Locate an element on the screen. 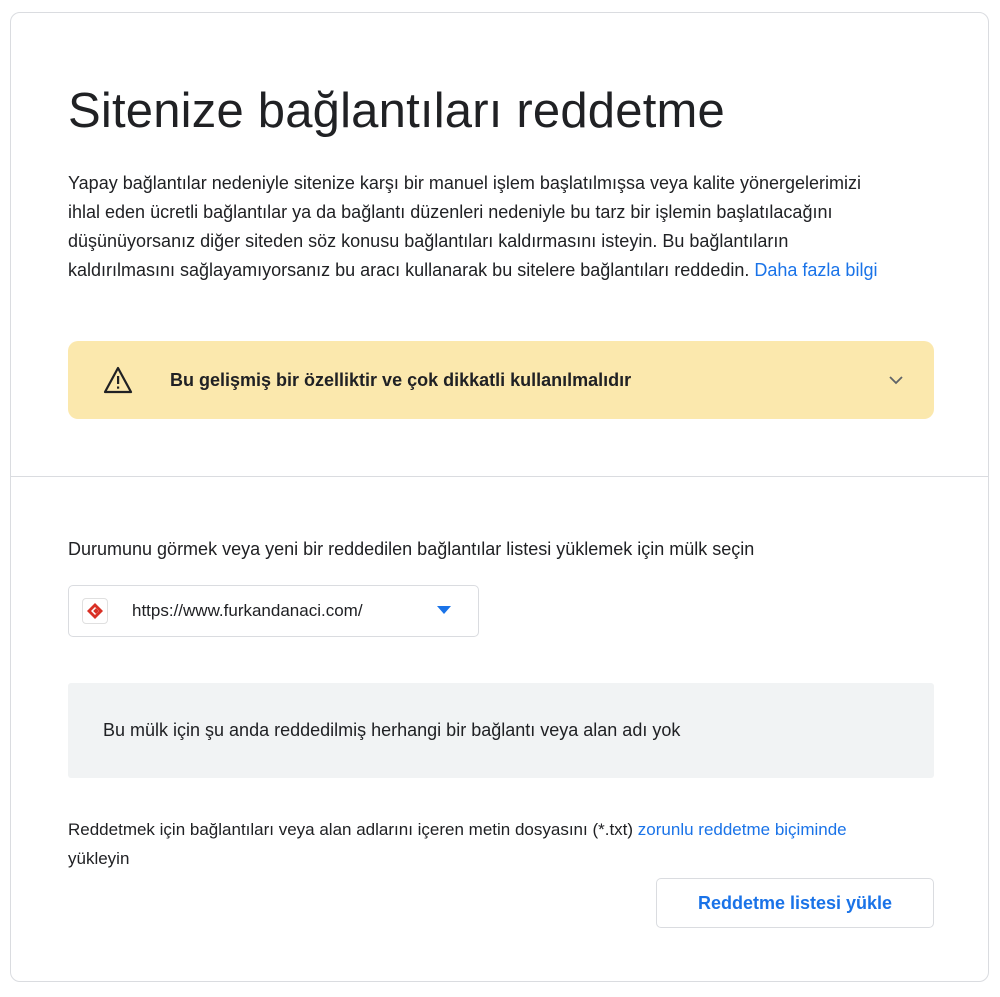 Image resolution: width=1000 pixels, height=997 pixels. selected-property-url: https://www.furkandanaci.com/ is located at coordinates (247, 610).